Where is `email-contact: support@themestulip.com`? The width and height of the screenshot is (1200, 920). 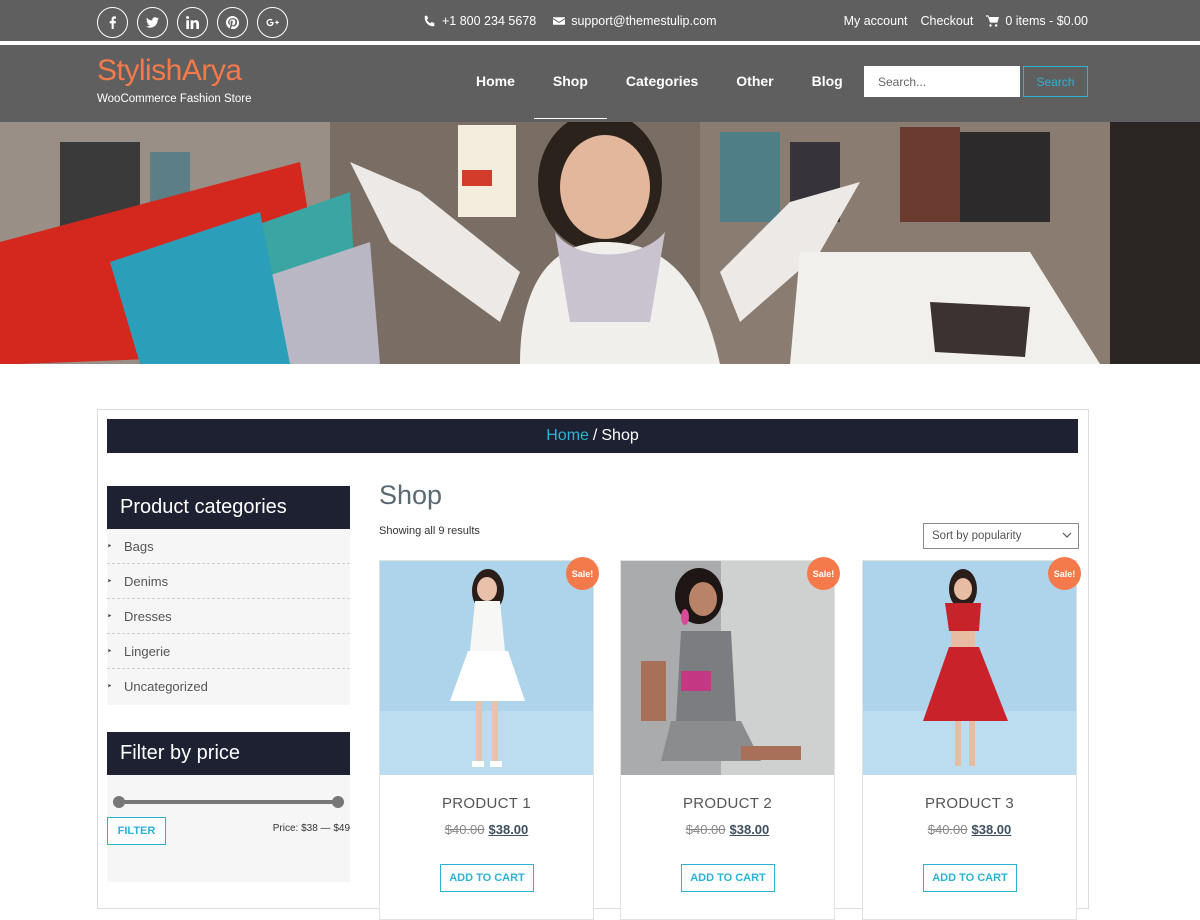
email-contact: support@themestulip.com is located at coordinates (635, 21).